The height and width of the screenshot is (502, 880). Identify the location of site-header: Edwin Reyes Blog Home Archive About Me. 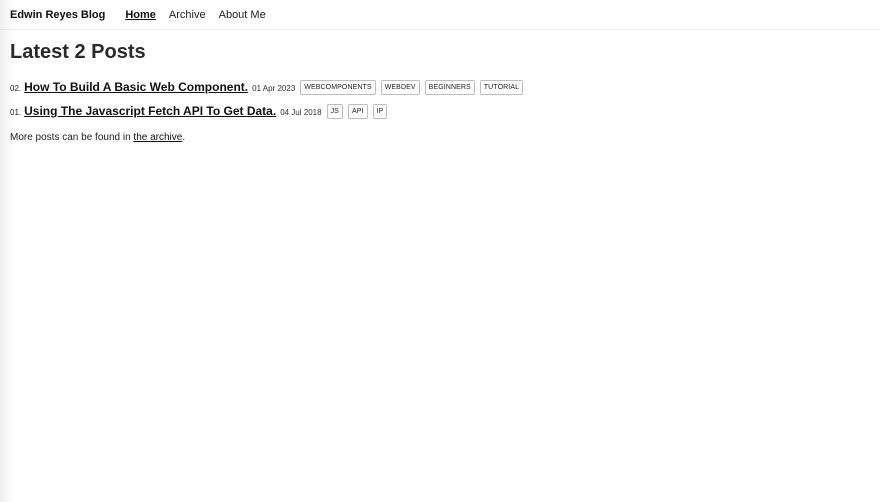
(440, 15).